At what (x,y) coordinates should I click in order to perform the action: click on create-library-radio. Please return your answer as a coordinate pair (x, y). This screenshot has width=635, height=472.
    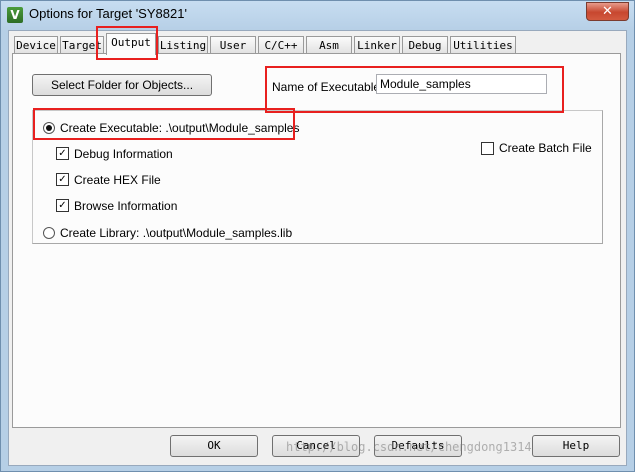
    Looking at the image, I should click on (49, 233).